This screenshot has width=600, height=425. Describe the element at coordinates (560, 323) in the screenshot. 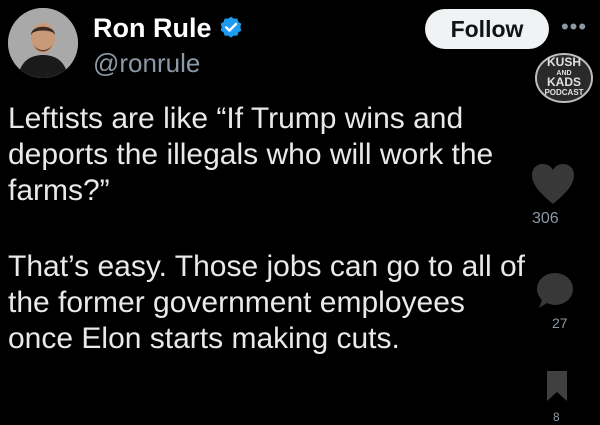

I see `comment-count: 27` at that location.